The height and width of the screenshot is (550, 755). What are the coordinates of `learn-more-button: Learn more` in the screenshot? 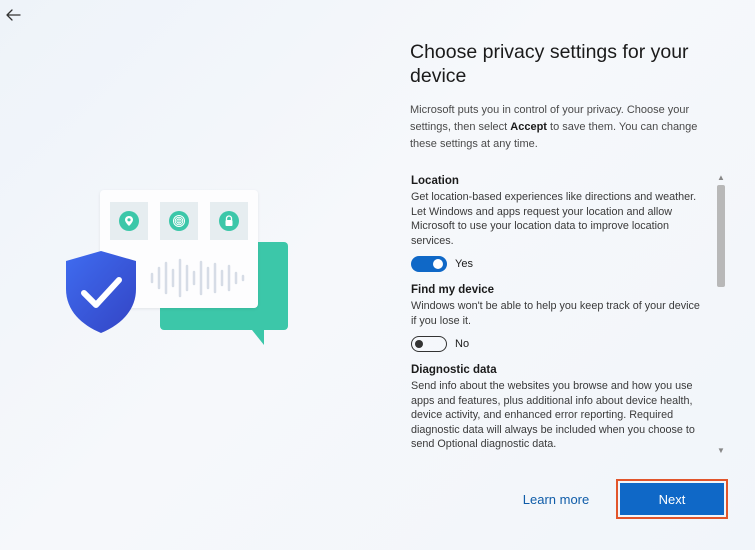 It's located at (556, 499).